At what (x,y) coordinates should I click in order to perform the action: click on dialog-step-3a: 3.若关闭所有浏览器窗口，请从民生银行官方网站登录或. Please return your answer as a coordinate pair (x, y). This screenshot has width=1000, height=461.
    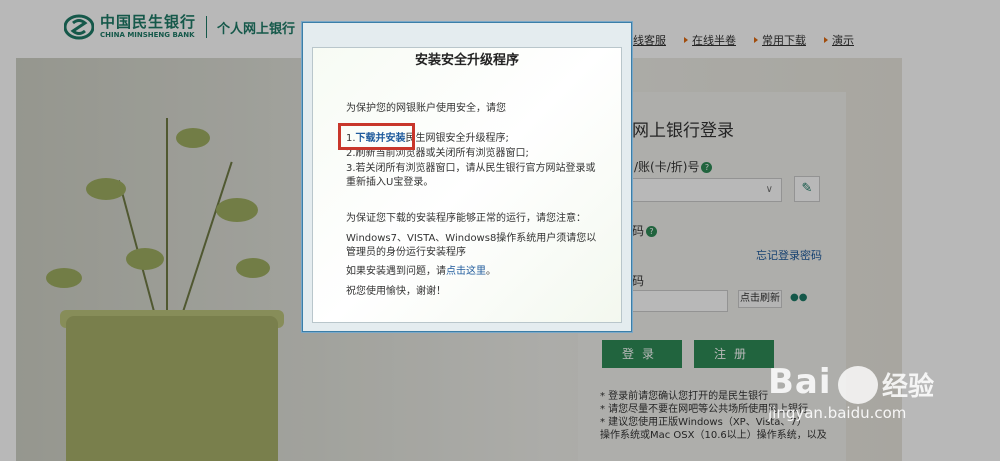
    Looking at the image, I should click on (471, 168).